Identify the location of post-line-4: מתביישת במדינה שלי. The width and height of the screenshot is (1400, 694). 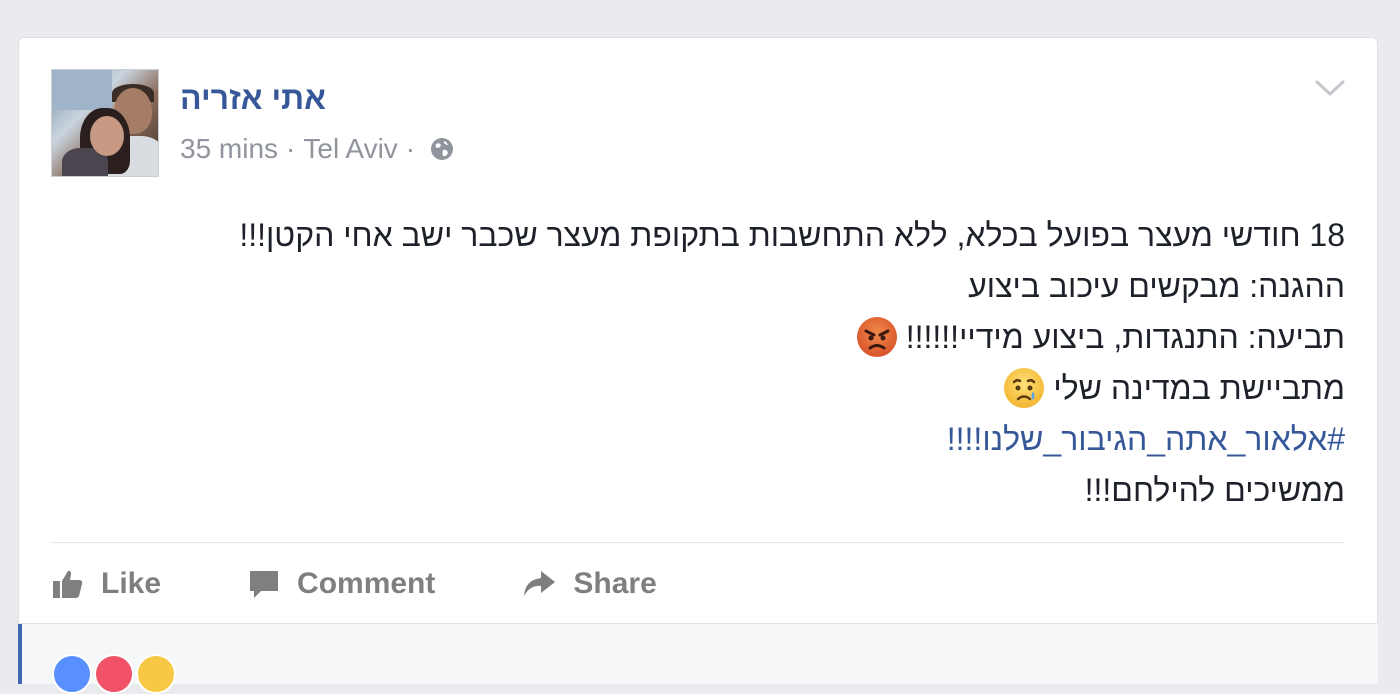
(705, 388).